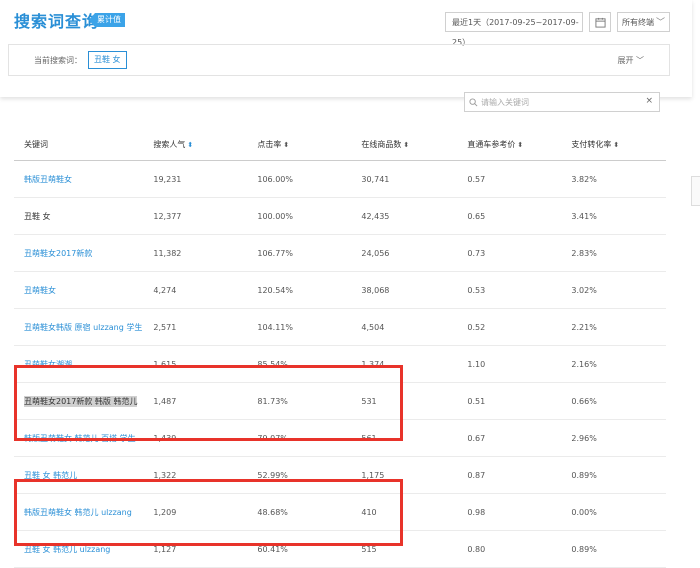  I want to click on table-row: 韩版丑萌鞋女 韩范儿 百搭 学生 1,439 79.07% 561 0.67 2.96%, so click(340, 438).